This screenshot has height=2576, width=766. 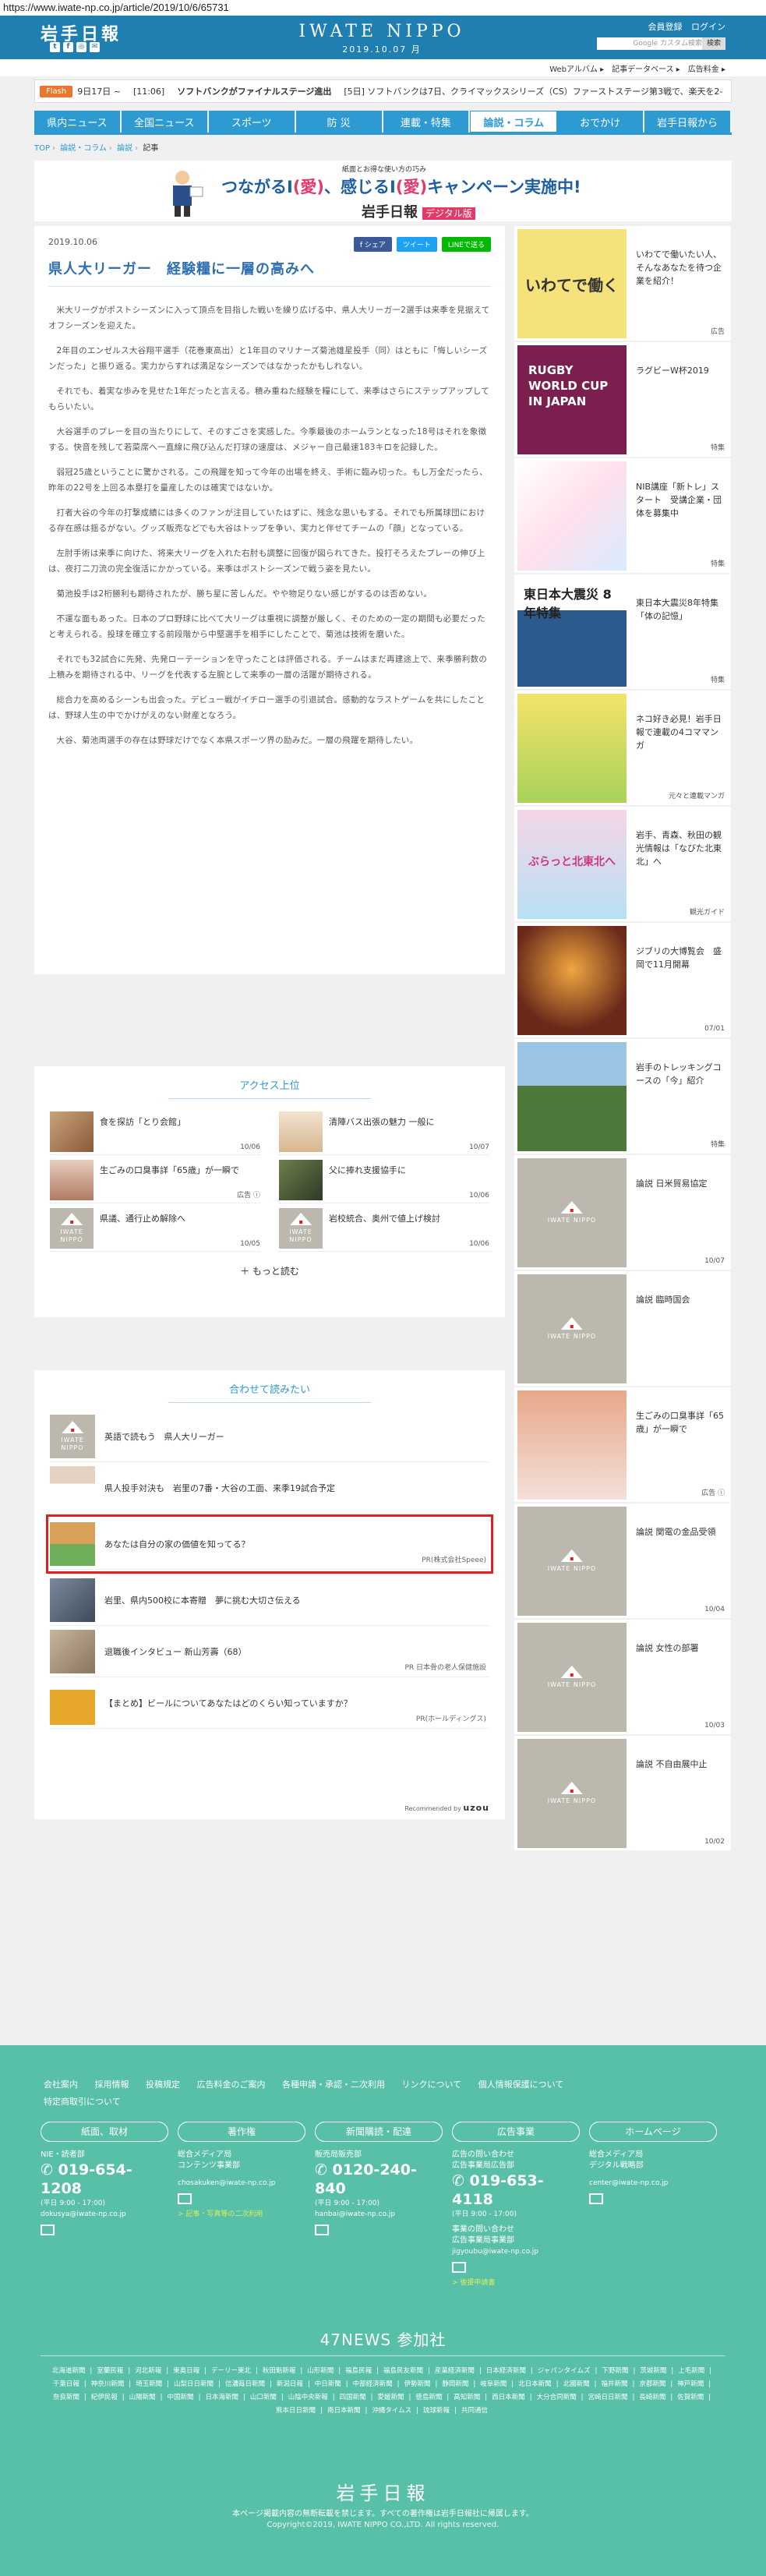 I want to click on paper-link: 伊勢新聞, so click(x=417, y=2384).